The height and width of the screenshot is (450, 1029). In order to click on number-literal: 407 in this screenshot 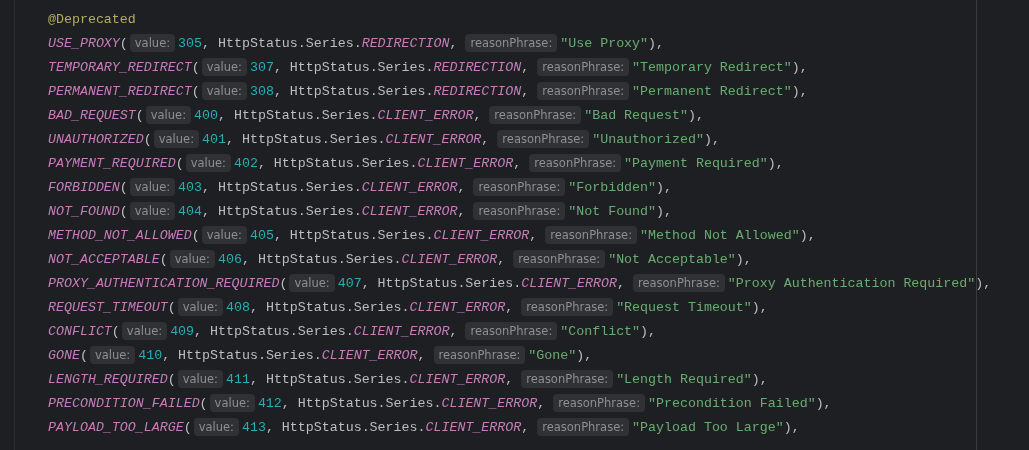, I will do `click(349, 283)`.